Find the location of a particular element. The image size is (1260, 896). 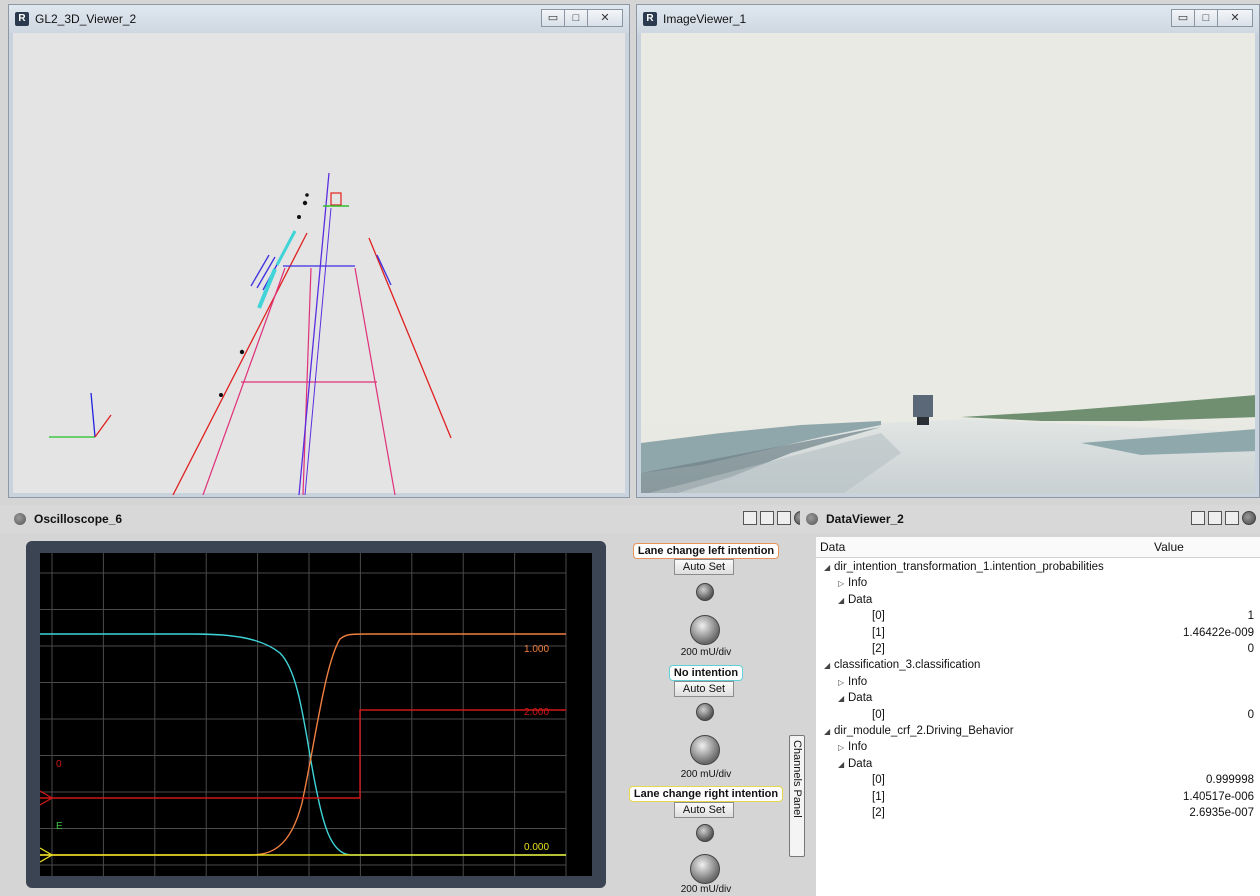

lane-line-right is located at coordinates (410, 338).